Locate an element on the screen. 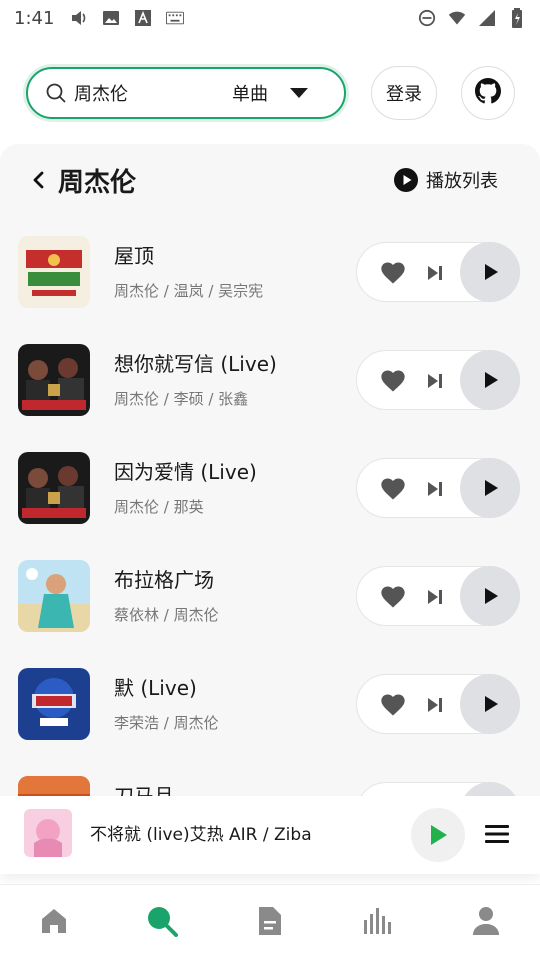 This screenshot has width=540, height=960. status-bar: 1:41 is located at coordinates (270, 18).